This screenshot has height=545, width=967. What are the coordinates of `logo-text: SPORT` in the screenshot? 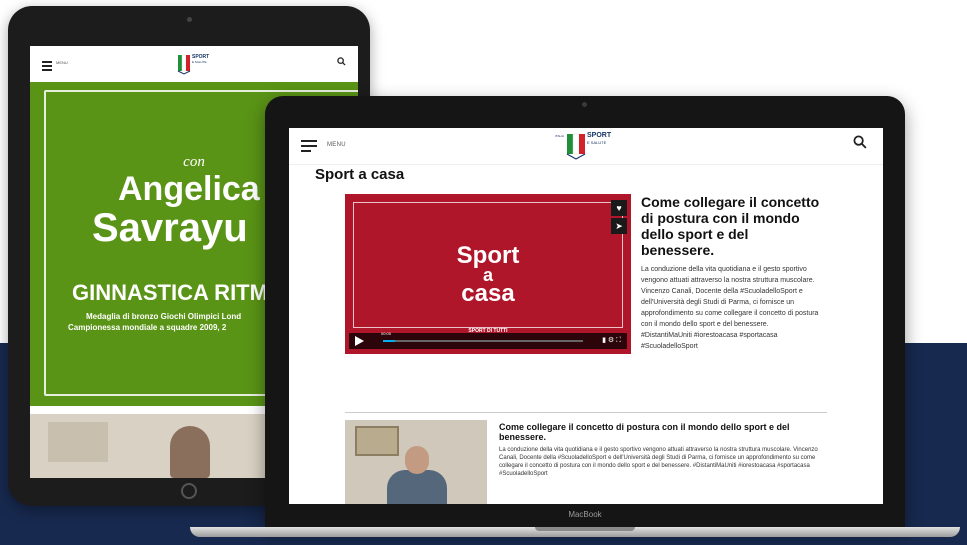 It's located at (599, 135).